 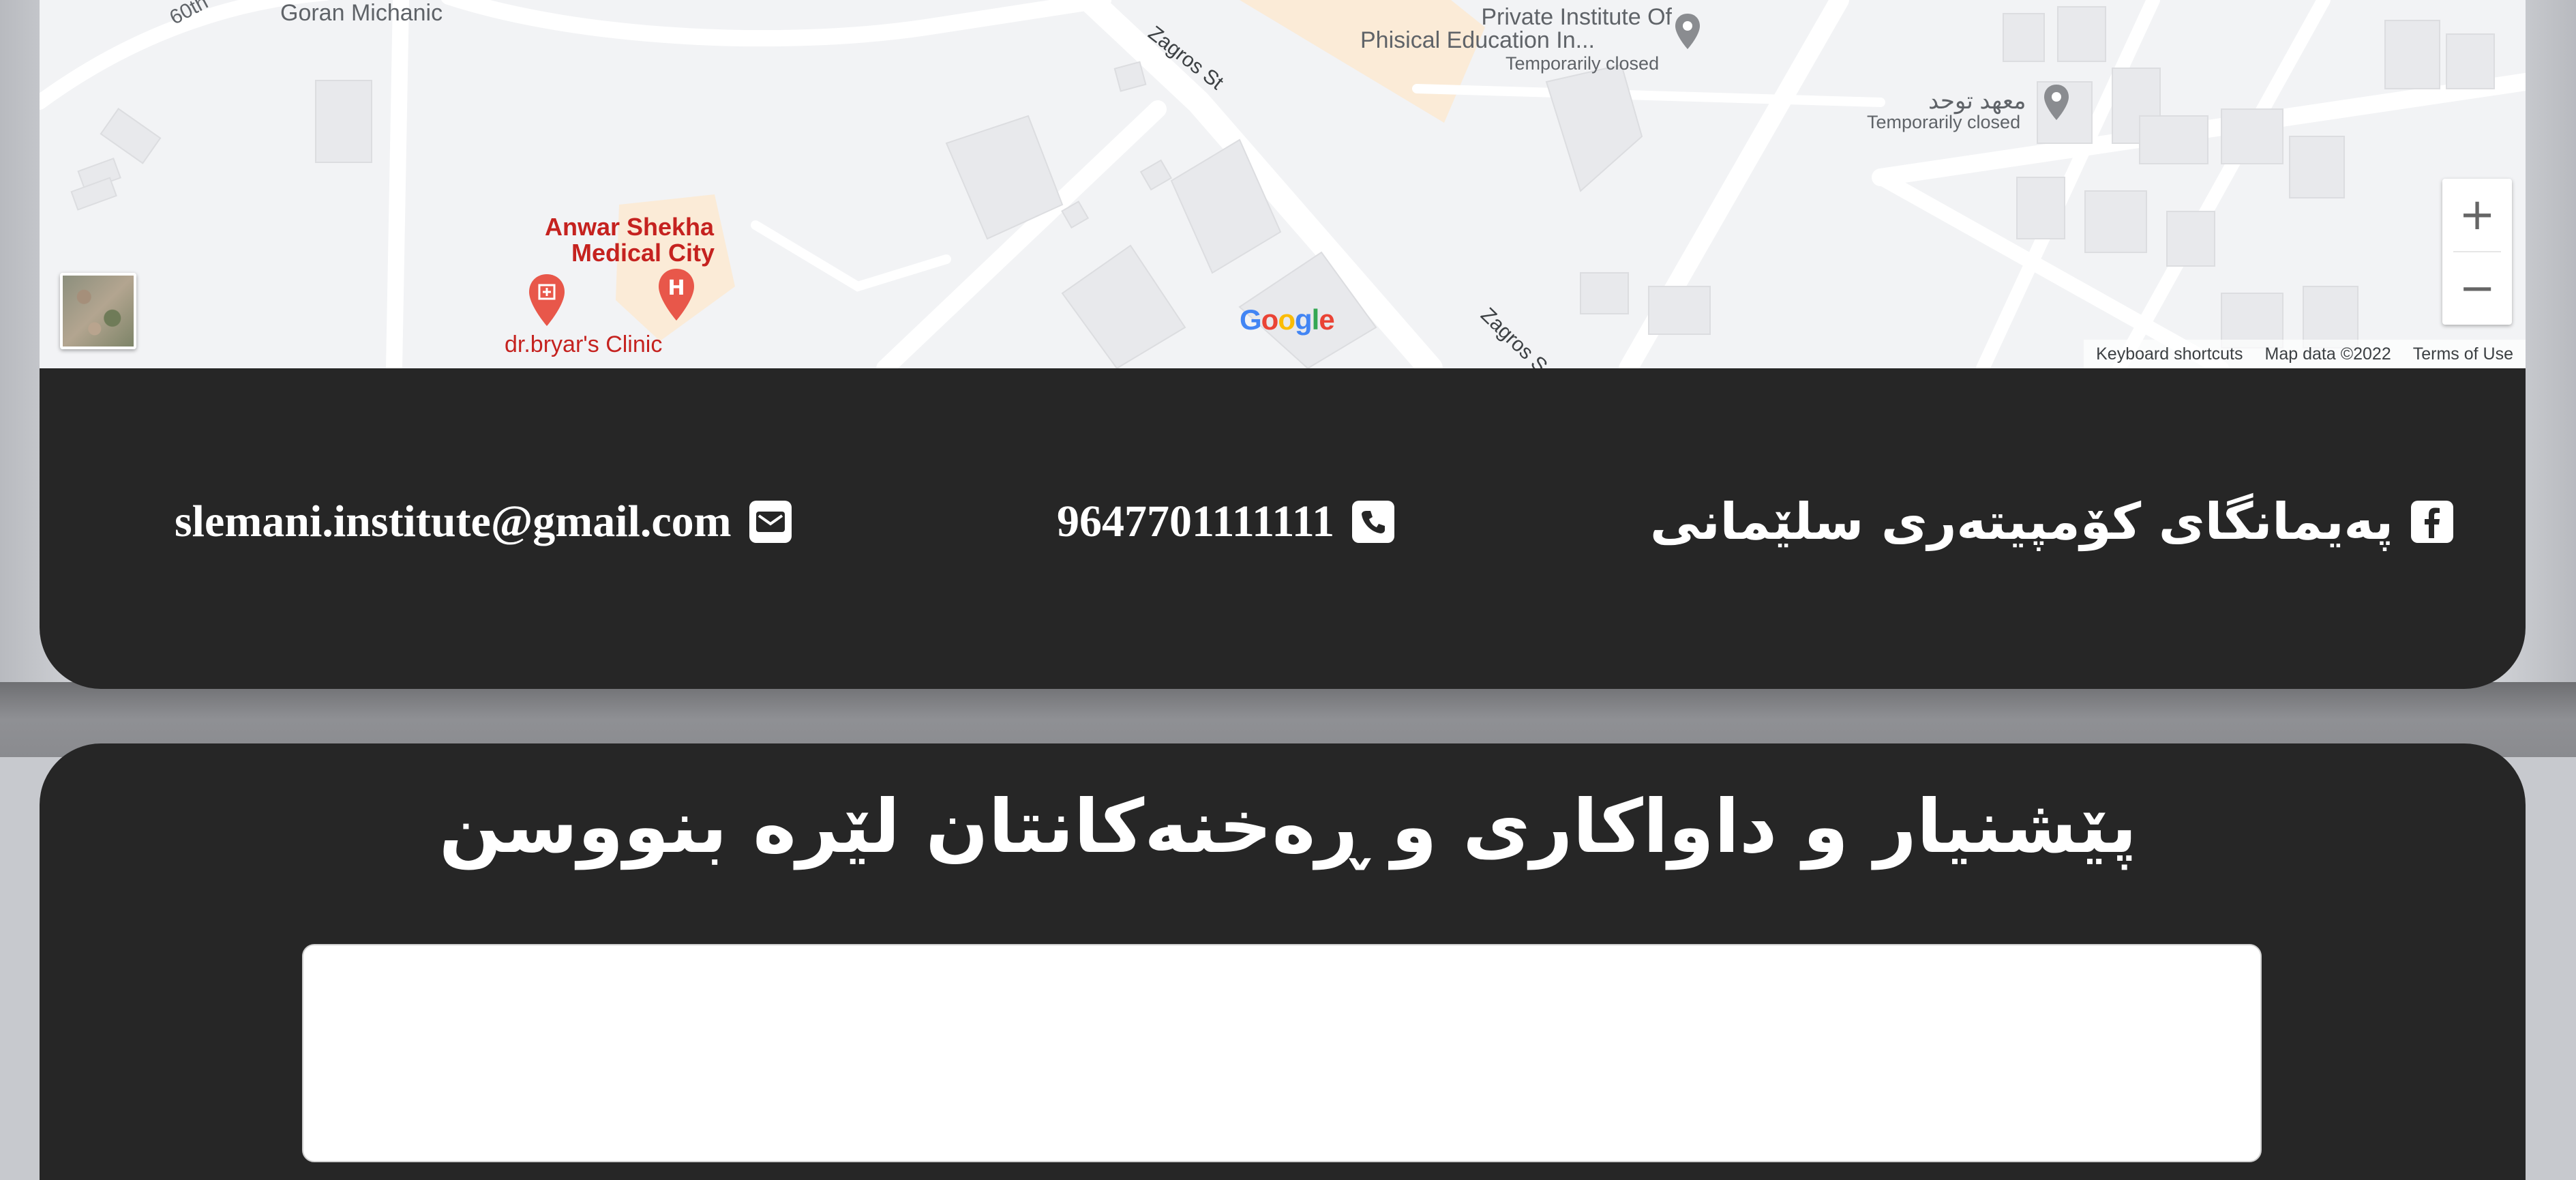 I want to click on map-label-bryar-clinic: dr.bryar's Clinic, so click(x=584, y=344).